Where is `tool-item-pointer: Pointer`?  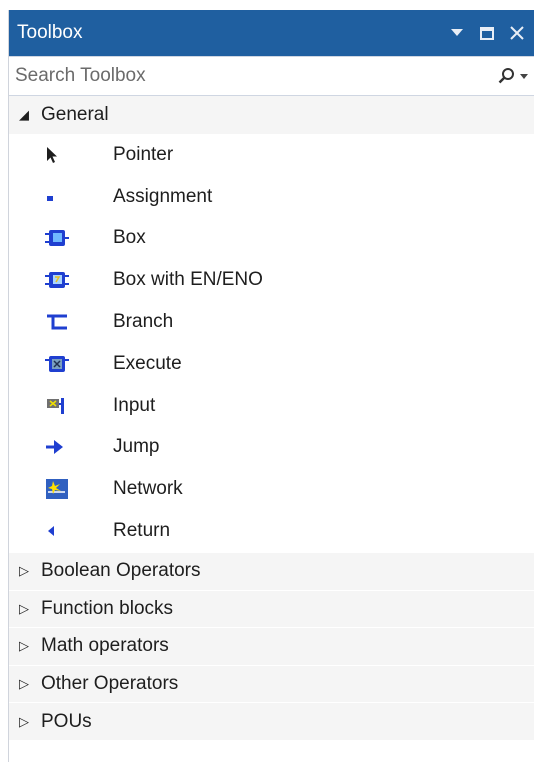
tool-item-pointer: Pointer is located at coordinates (271, 155).